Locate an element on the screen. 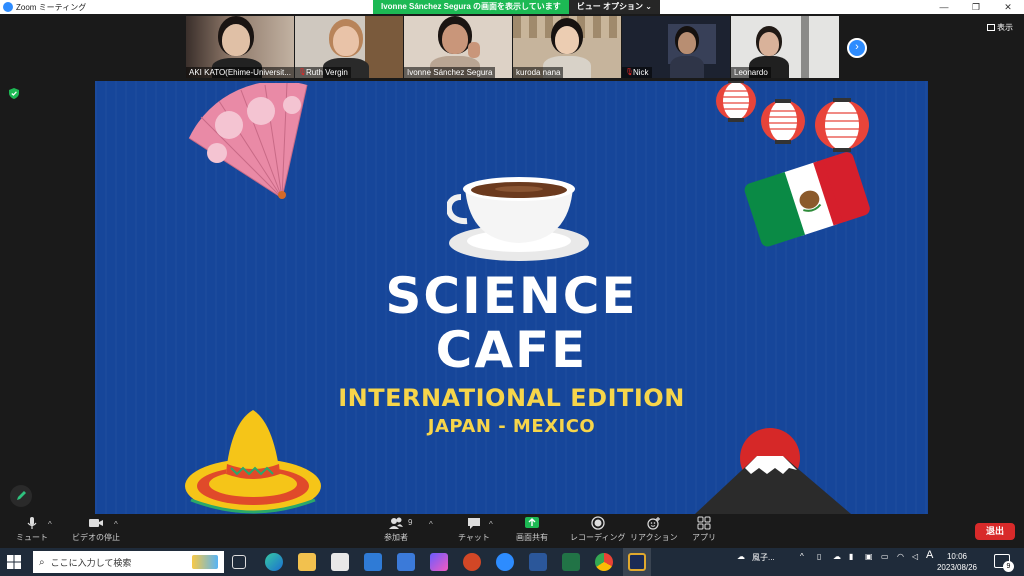  view-button: 表示 is located at coordinates (1000, 27).